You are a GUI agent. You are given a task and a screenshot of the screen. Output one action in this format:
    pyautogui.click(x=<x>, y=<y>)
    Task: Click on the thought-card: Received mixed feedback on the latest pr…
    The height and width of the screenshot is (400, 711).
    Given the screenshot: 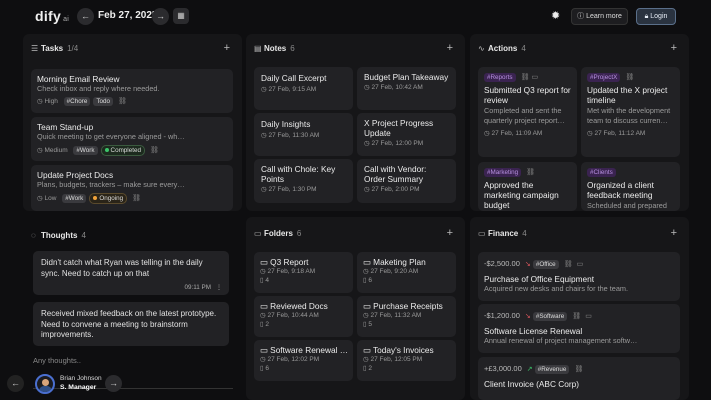 What is the action you would take?
    pyautogui.click(x=131, y=324)
    